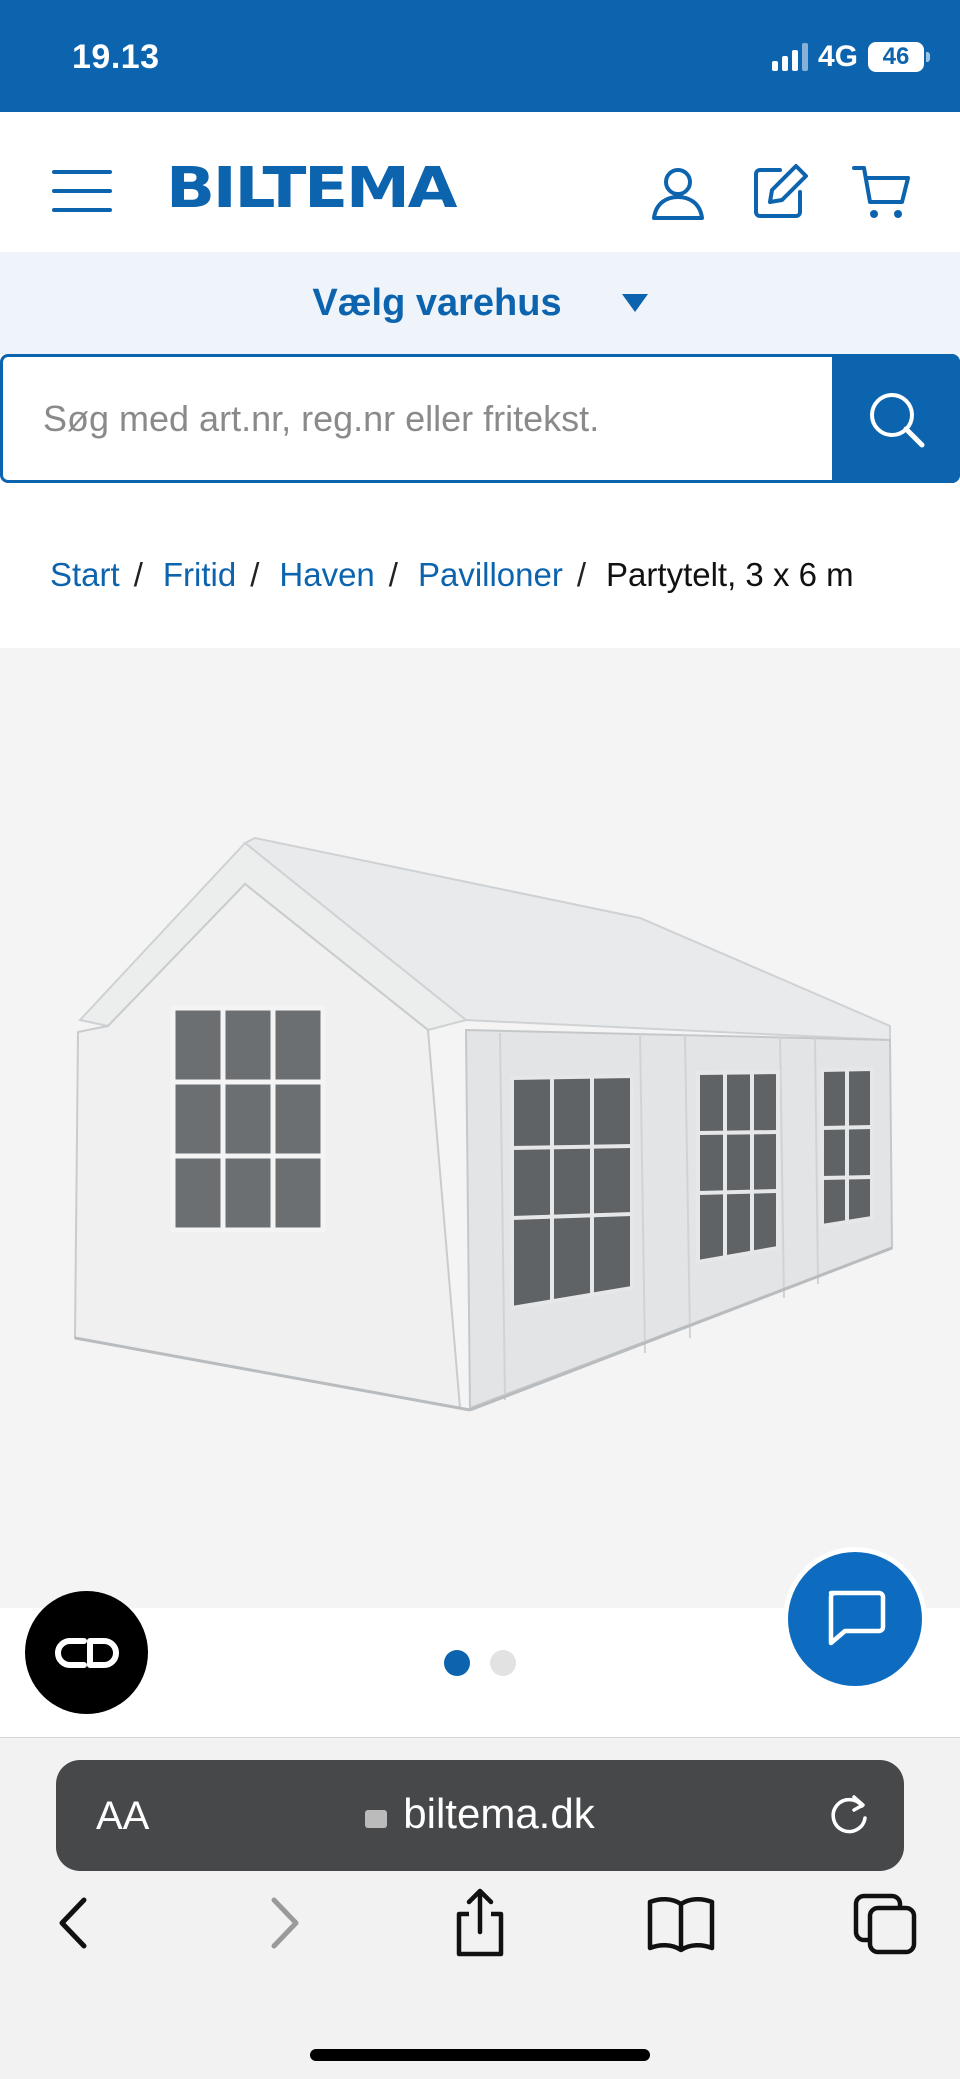 The height and width of the screenshot is (2079, 960). Describe the element at coordinates (116, 57) in the screenshot. I see `status-time: 19.13` at that location.